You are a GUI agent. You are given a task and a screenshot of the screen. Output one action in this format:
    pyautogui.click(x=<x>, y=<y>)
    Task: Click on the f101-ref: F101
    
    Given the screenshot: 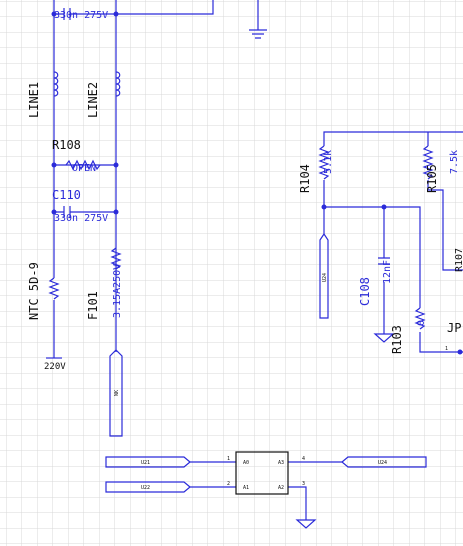 What is the action you would take?
    pyautogui.click(x=93, y=305)
    